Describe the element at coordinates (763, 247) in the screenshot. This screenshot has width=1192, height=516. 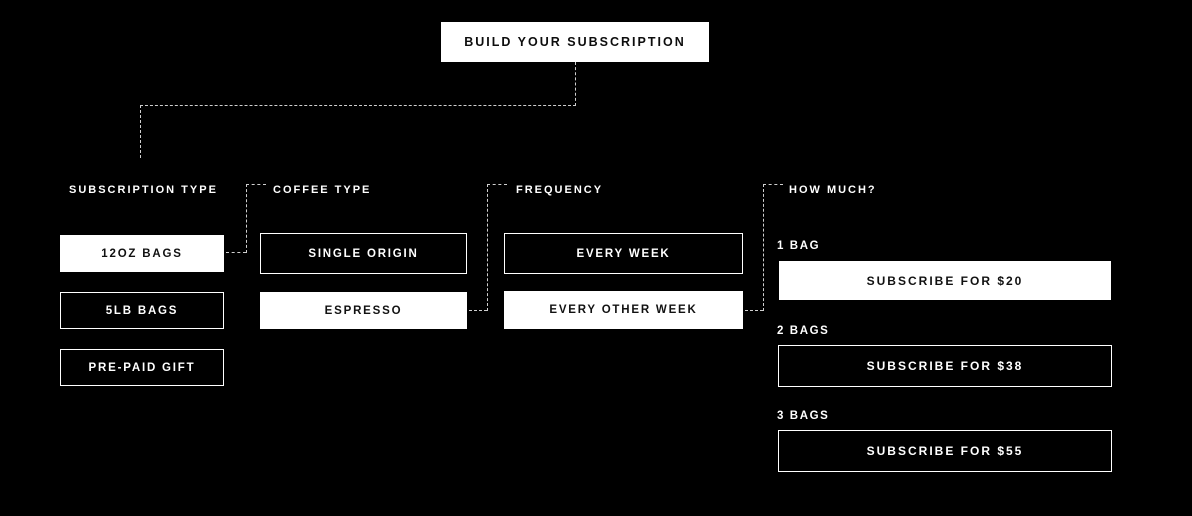
I see `connector-frequency-up` at that location.